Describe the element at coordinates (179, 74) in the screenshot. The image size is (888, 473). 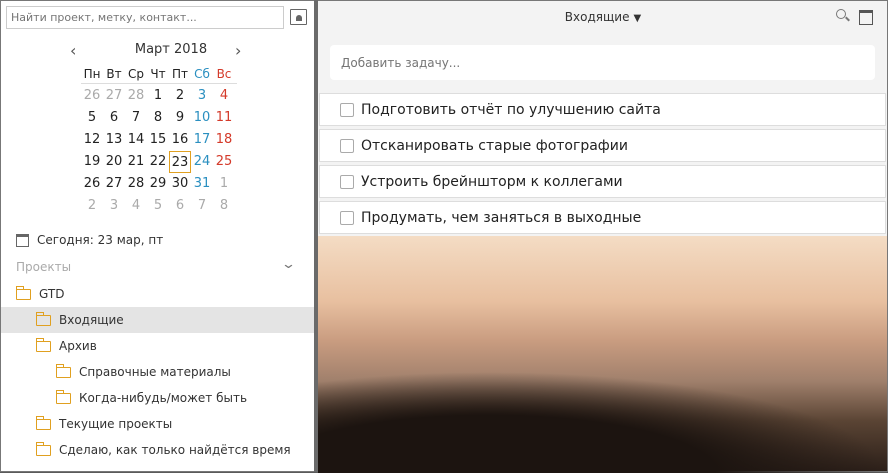
I see `weekday-header: Пт` at that location.